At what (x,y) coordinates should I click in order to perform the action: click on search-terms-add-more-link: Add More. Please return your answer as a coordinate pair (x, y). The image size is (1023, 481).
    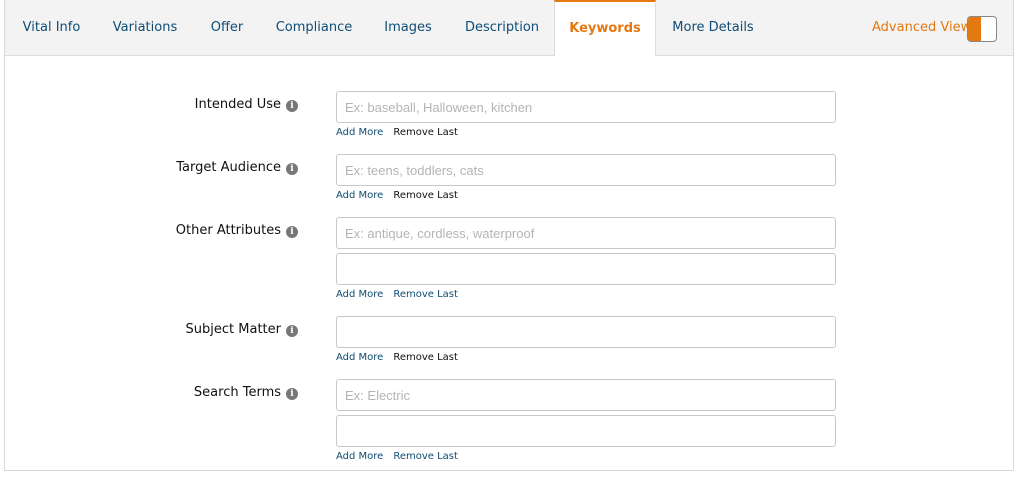
    Looking at the image, I should click on (359, 456).